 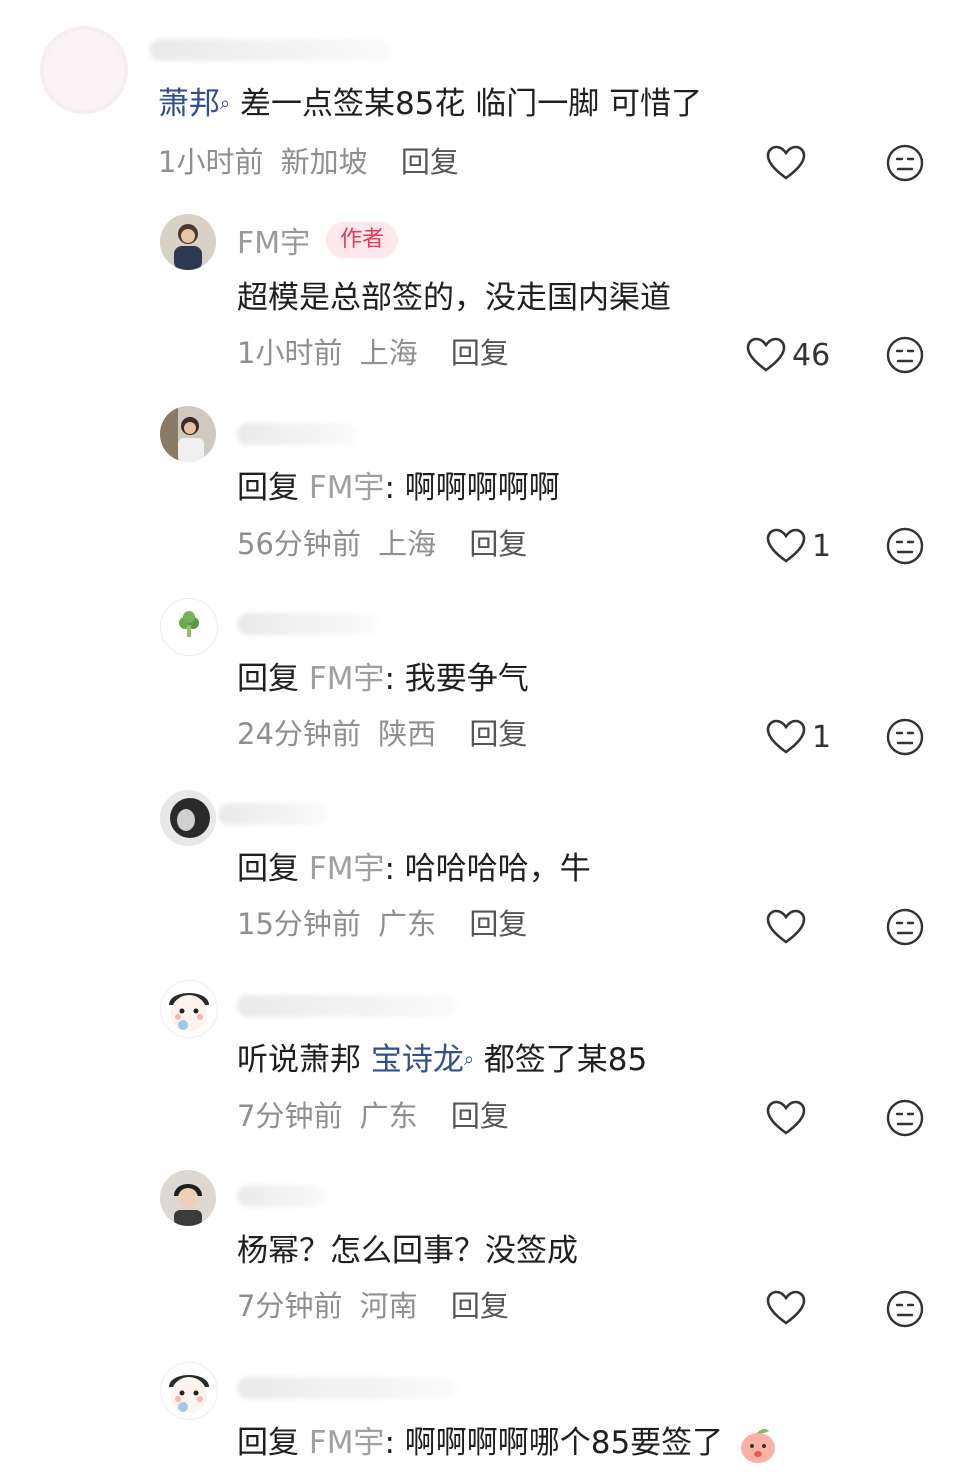 I want to click on comment-item: 杨幂？怎么回事？没签成 7分钟前 河南 回复, so click(x=482, y=1245).